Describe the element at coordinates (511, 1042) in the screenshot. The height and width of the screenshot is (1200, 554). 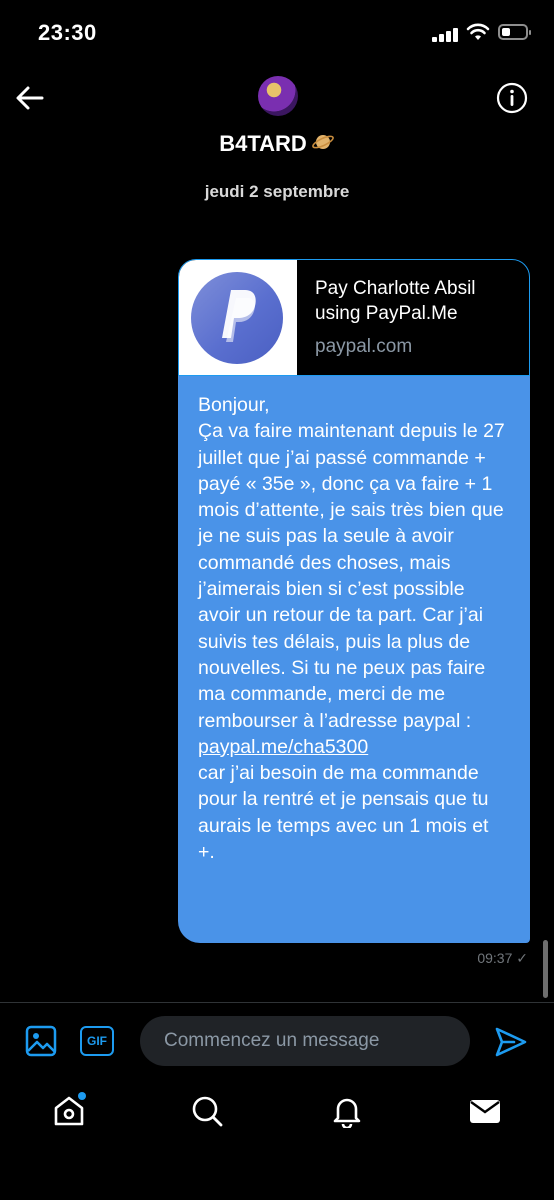
I see `send-icon` at that location.